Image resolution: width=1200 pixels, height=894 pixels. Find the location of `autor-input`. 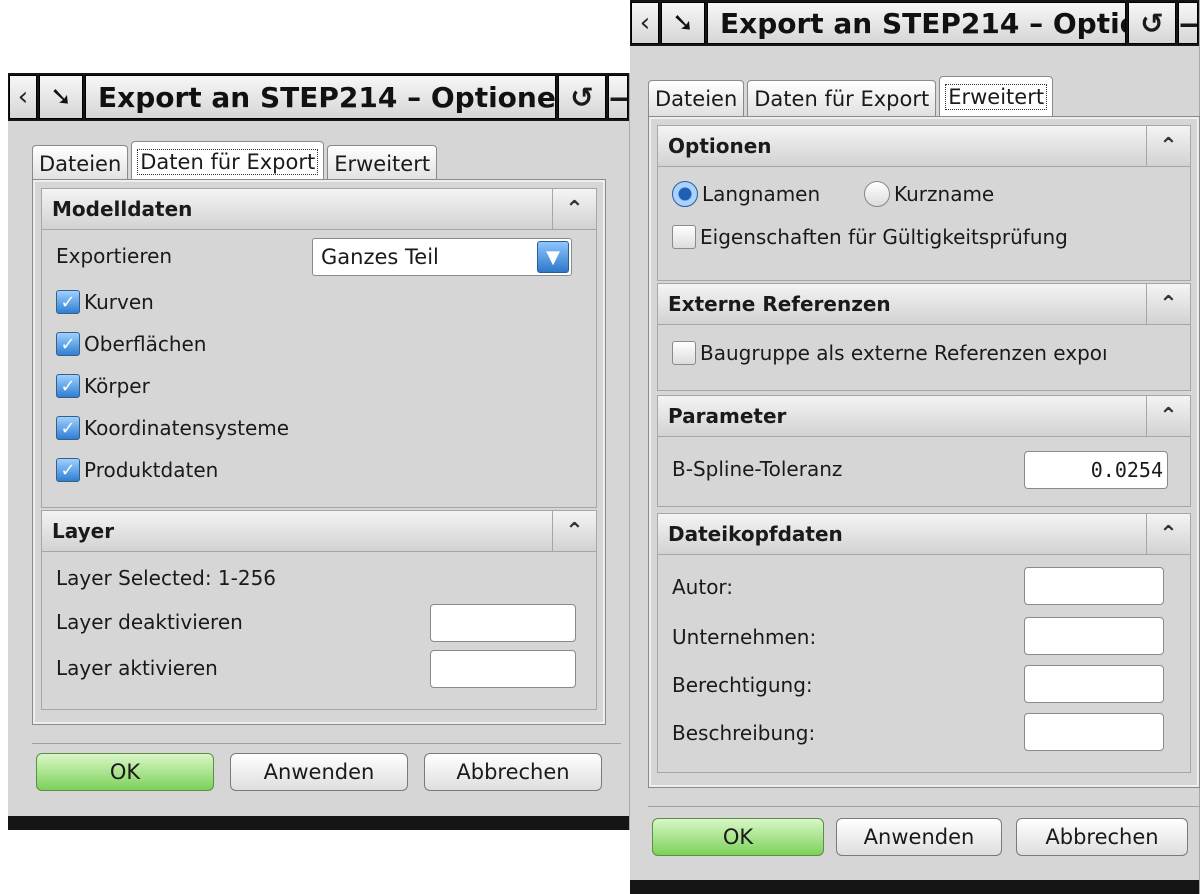

autor-input is located at coordinates (1094, 586).